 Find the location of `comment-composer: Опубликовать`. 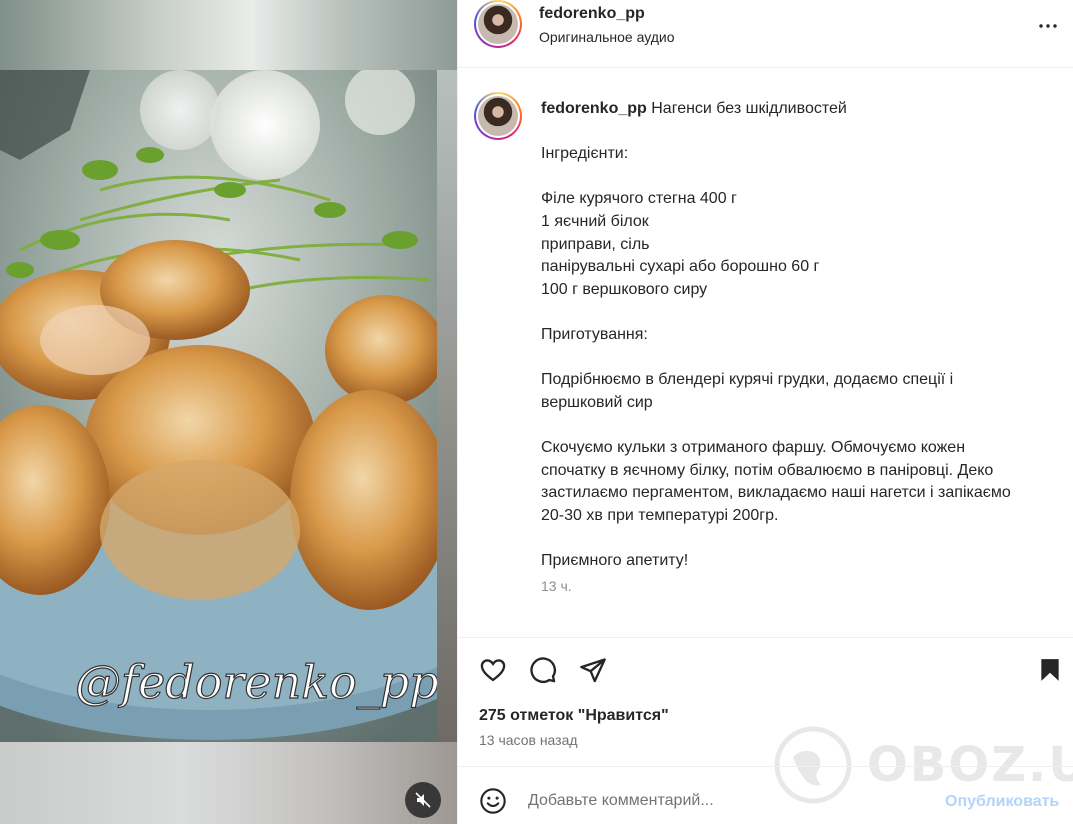

comment-composer: Опубликовать is located at coordinates (765, 795).